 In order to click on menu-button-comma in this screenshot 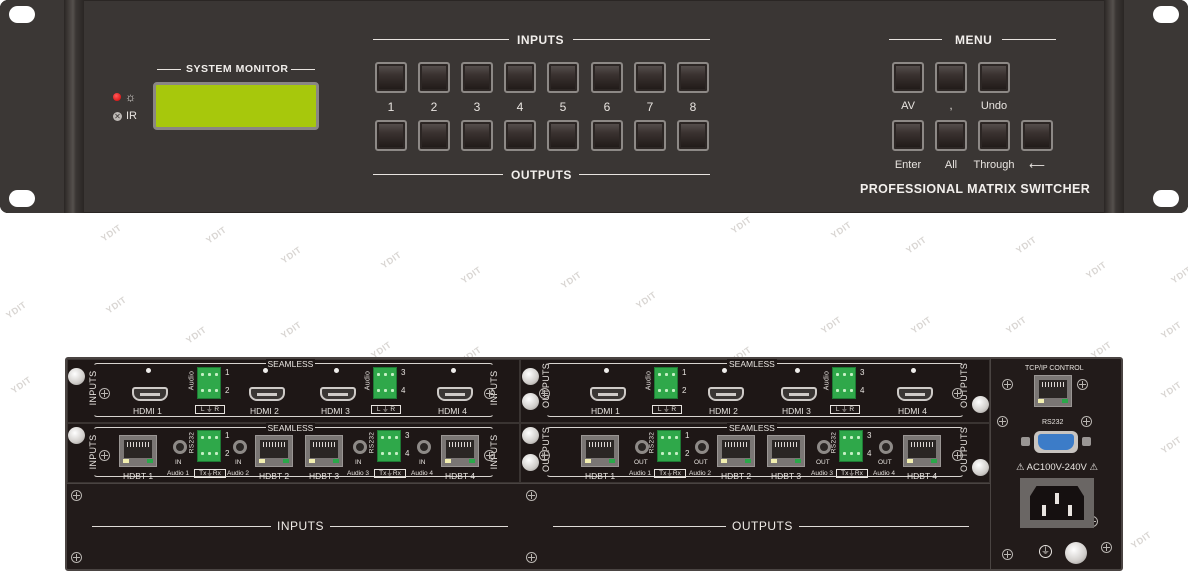, I will do `click(951, 77)`.